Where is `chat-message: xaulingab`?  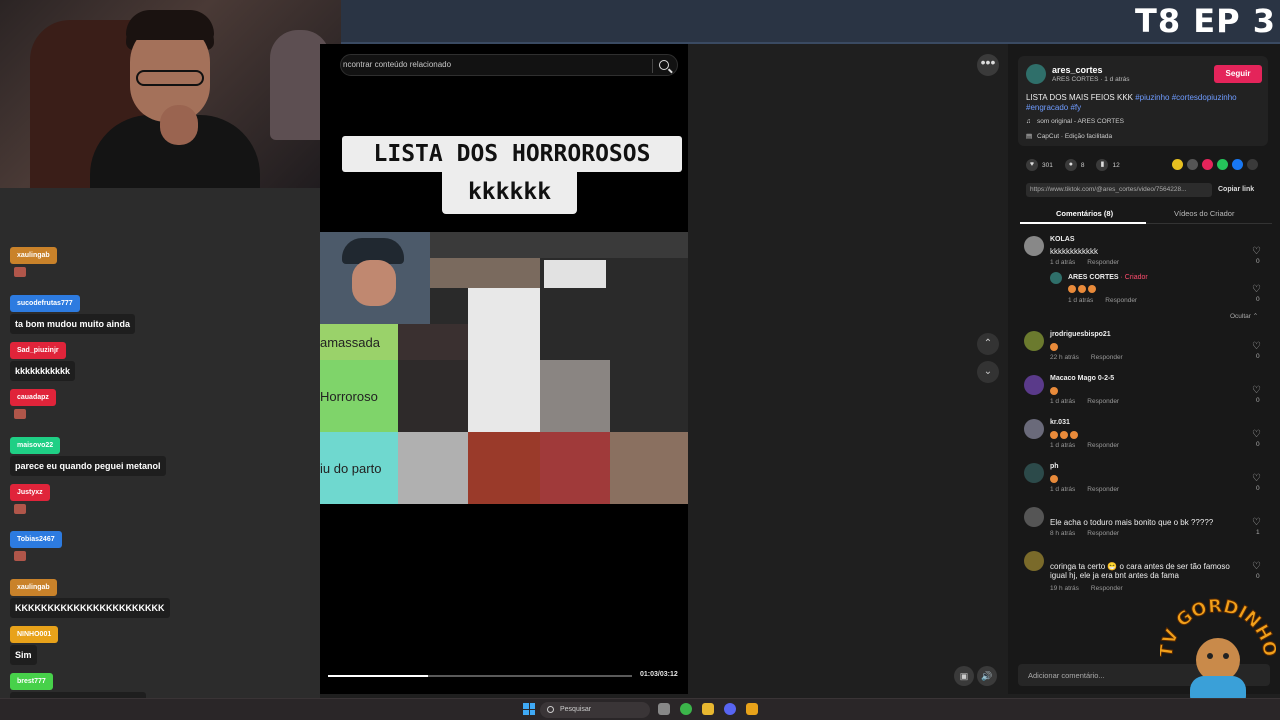
chat-message: xaulingab is located at coordinates (33, 262).